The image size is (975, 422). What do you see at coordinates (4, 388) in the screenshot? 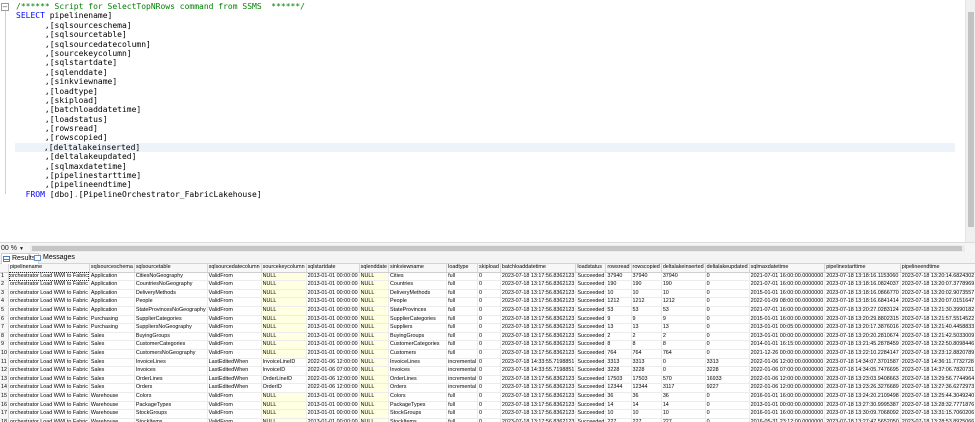
I see `row-number: 14` at bounding box center [4, 388].